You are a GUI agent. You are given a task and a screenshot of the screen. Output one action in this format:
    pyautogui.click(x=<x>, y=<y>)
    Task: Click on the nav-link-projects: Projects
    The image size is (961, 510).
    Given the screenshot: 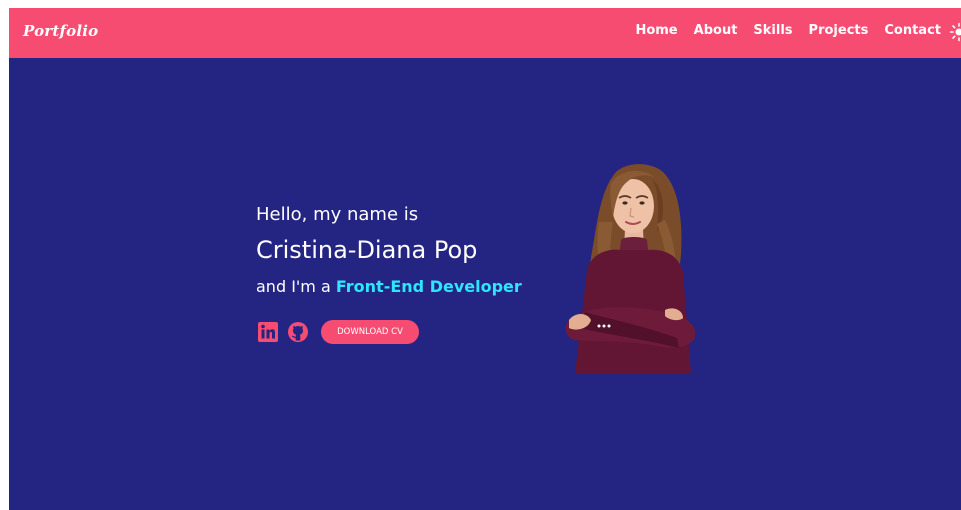 What is the action you would take?
    pyautogui.click(x=839, y=30)
    